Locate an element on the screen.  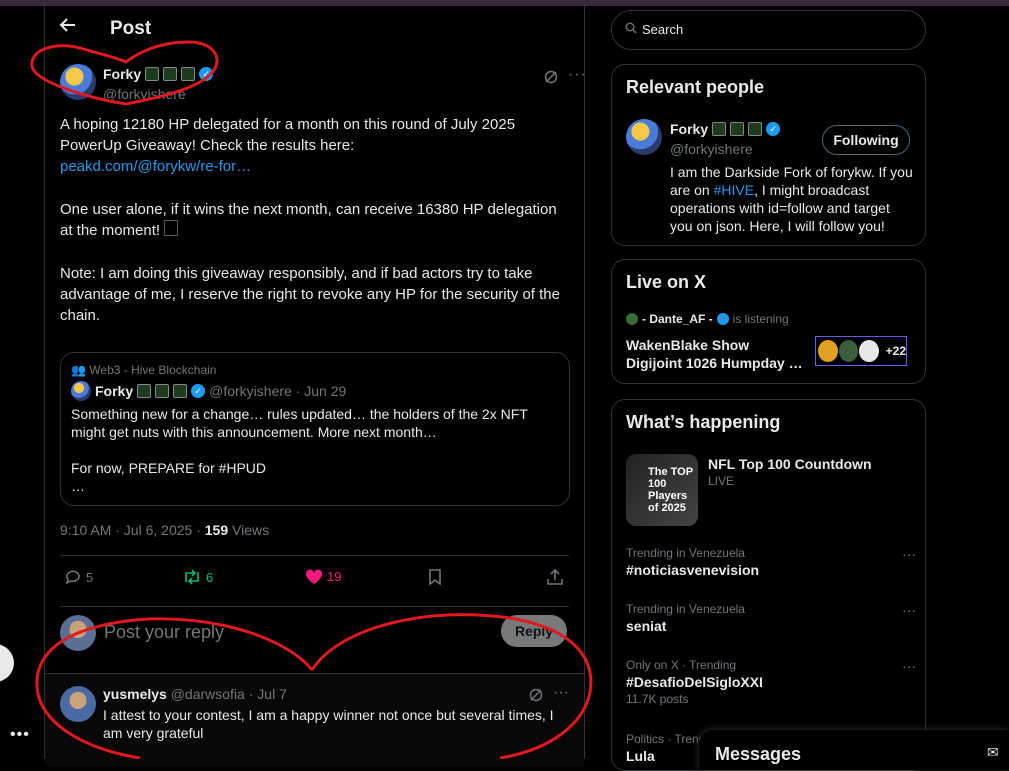
listener-count: +22 is located at coordinates (895, 351).